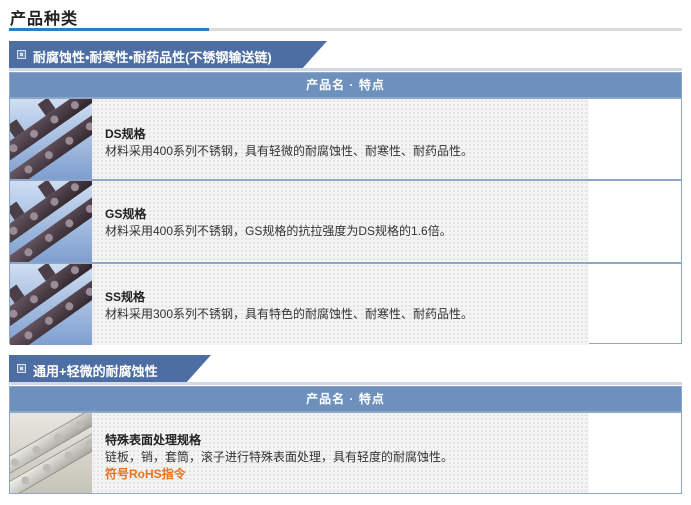 This screenshot has width=691, height=505. Describe the element at coordinates (279, 457) in the screenshot. I see `product-description: 链板，销，套筒，滚子进行特殊表面处理，具有轻度的耐腐蚀性。` at that location.